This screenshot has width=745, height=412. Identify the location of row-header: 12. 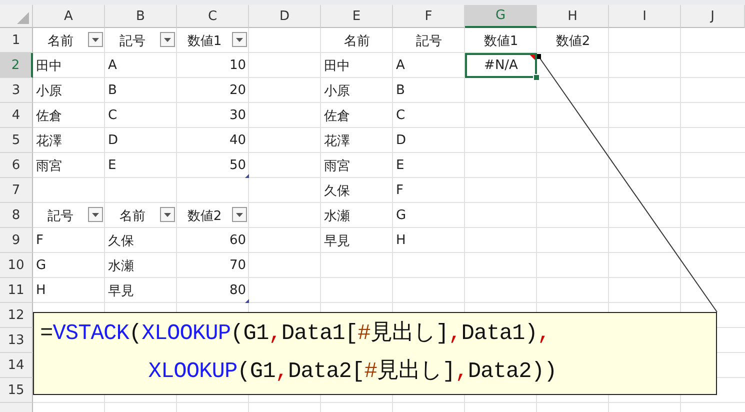
(16, 315).